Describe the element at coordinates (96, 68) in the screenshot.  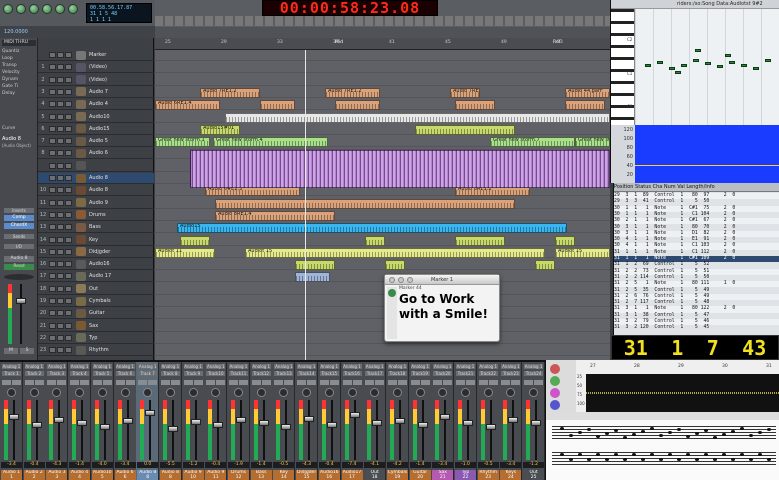
I see `track-header: 1 (Video)` at that location.